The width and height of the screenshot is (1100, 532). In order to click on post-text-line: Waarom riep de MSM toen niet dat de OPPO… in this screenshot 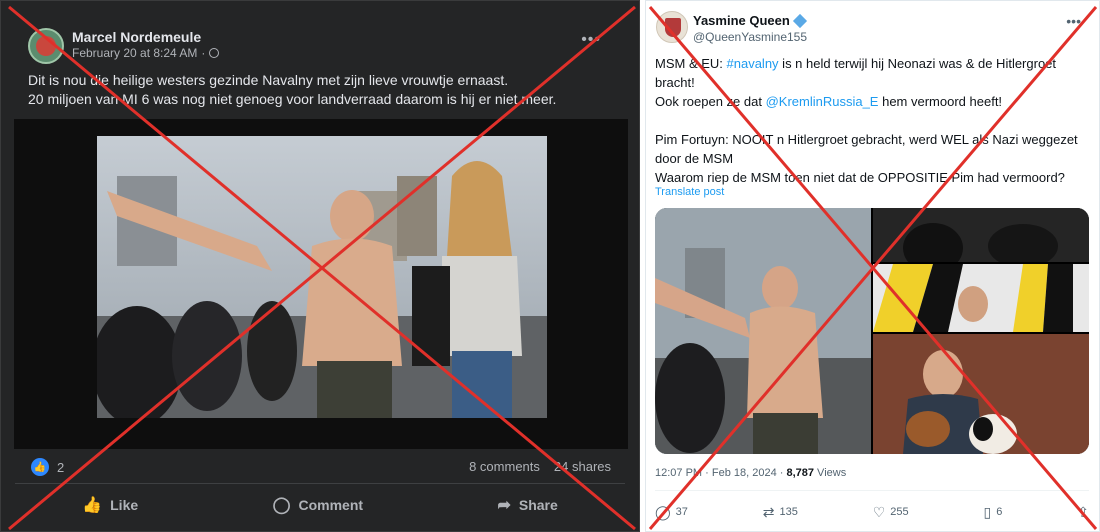, I will do `click(860, 177)`.